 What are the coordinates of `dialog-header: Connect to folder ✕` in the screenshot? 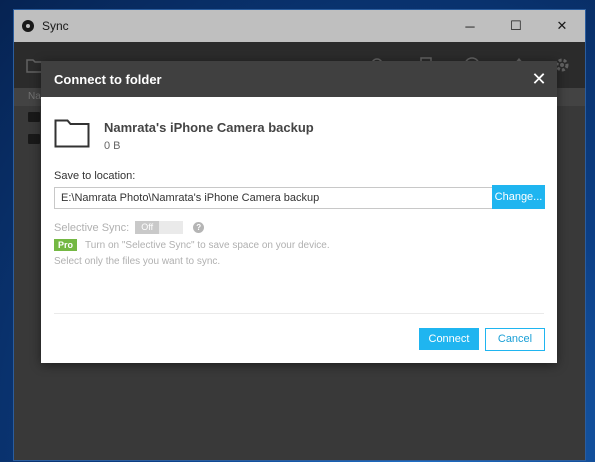 It's located at (299, 79).